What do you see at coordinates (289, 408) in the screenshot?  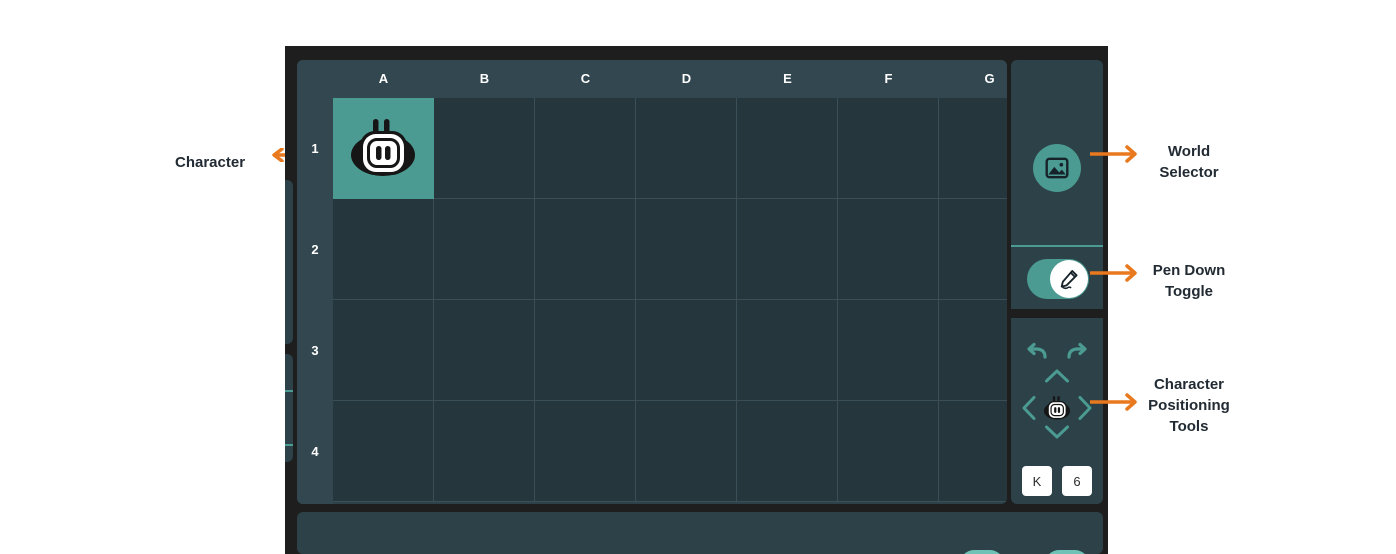 I see `offscreen-panel-sliver-bottom` at bounding box center [289, 408].